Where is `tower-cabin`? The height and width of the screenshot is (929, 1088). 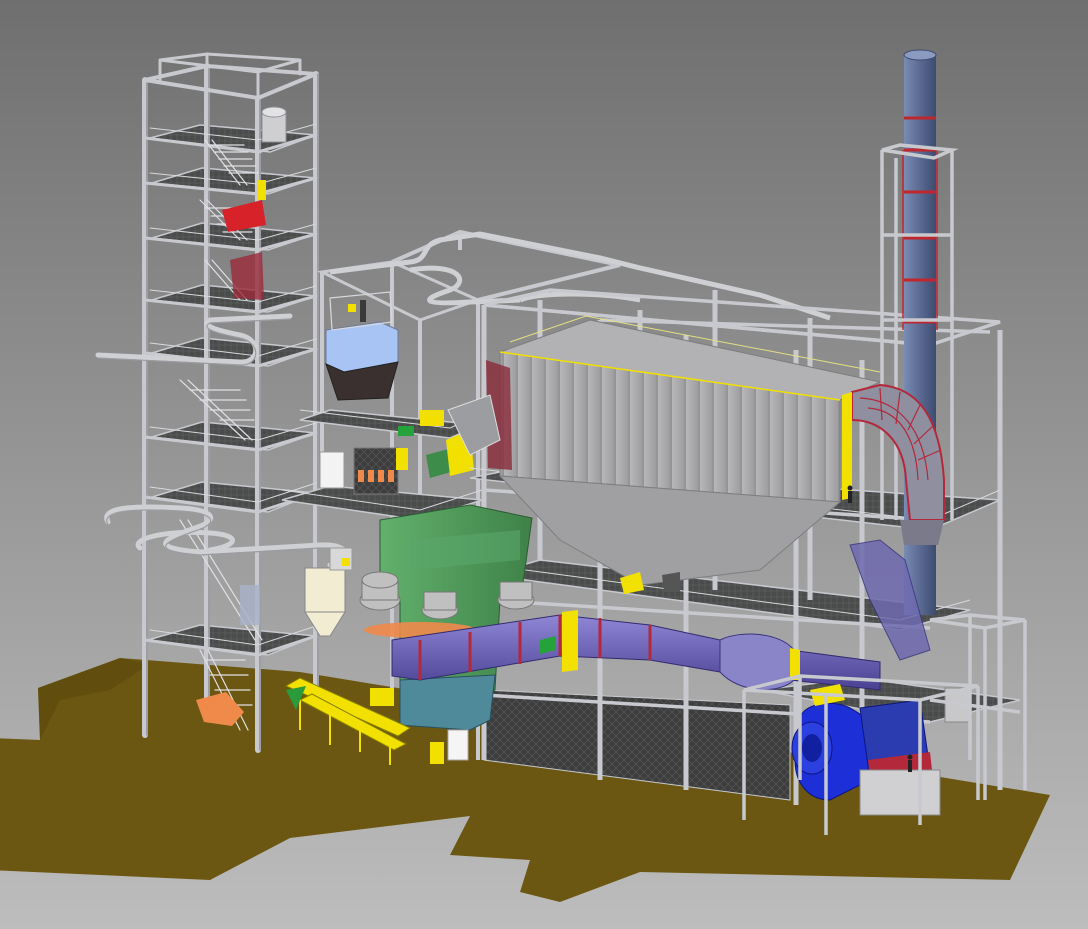
tower-cabin is located at coordinates (274, 124).